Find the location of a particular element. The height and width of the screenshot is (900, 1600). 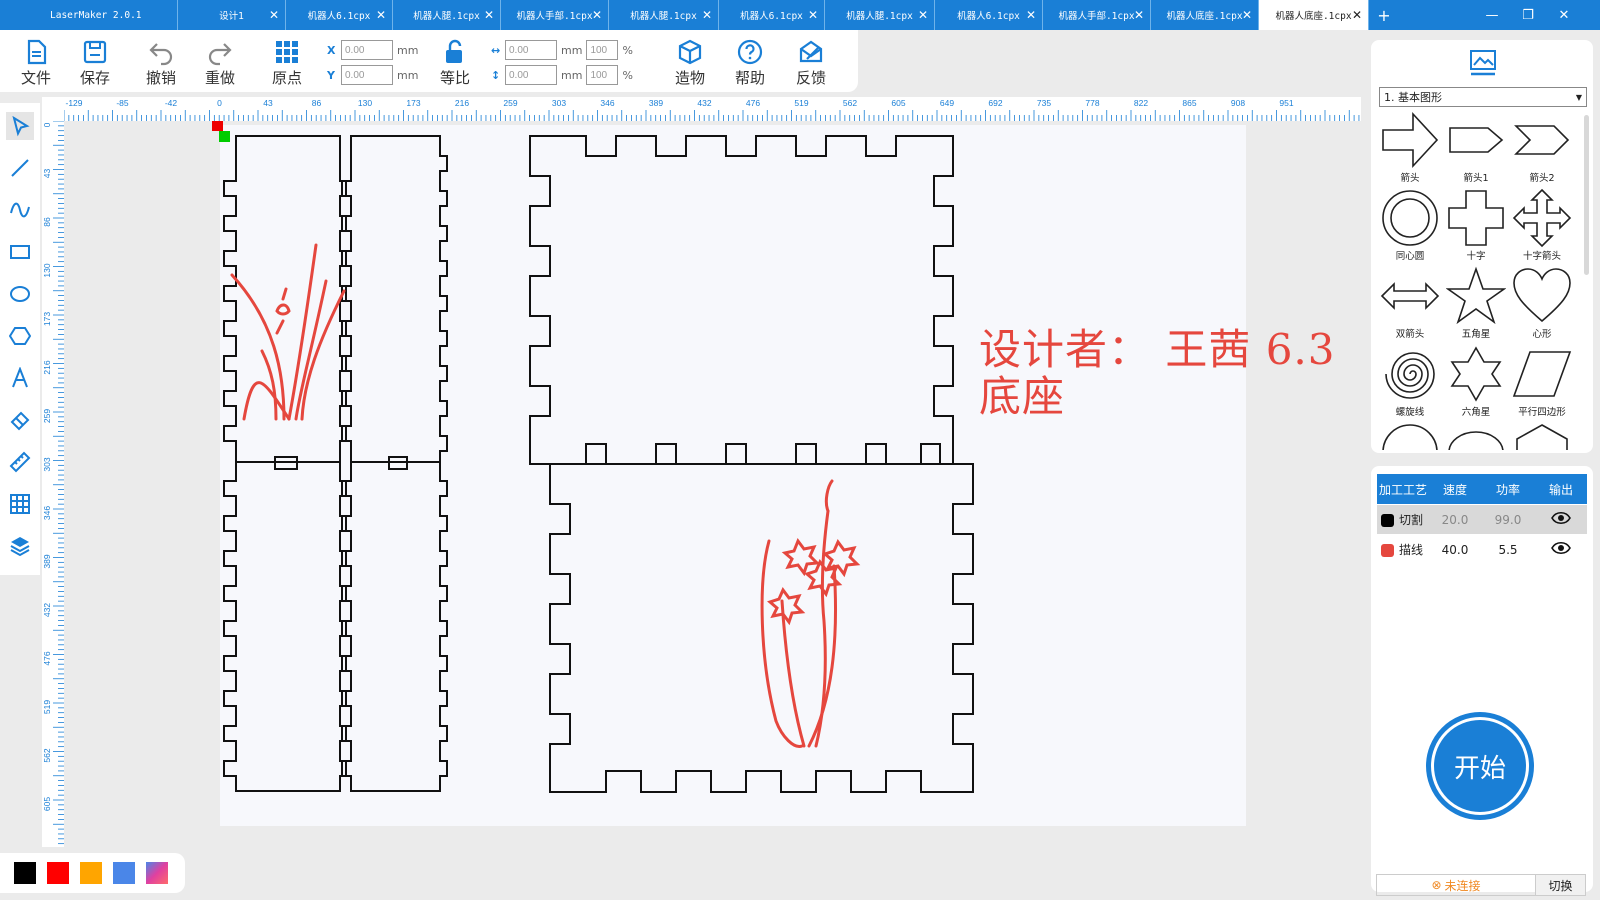

layers-tool is located at coordinates (20, 546).